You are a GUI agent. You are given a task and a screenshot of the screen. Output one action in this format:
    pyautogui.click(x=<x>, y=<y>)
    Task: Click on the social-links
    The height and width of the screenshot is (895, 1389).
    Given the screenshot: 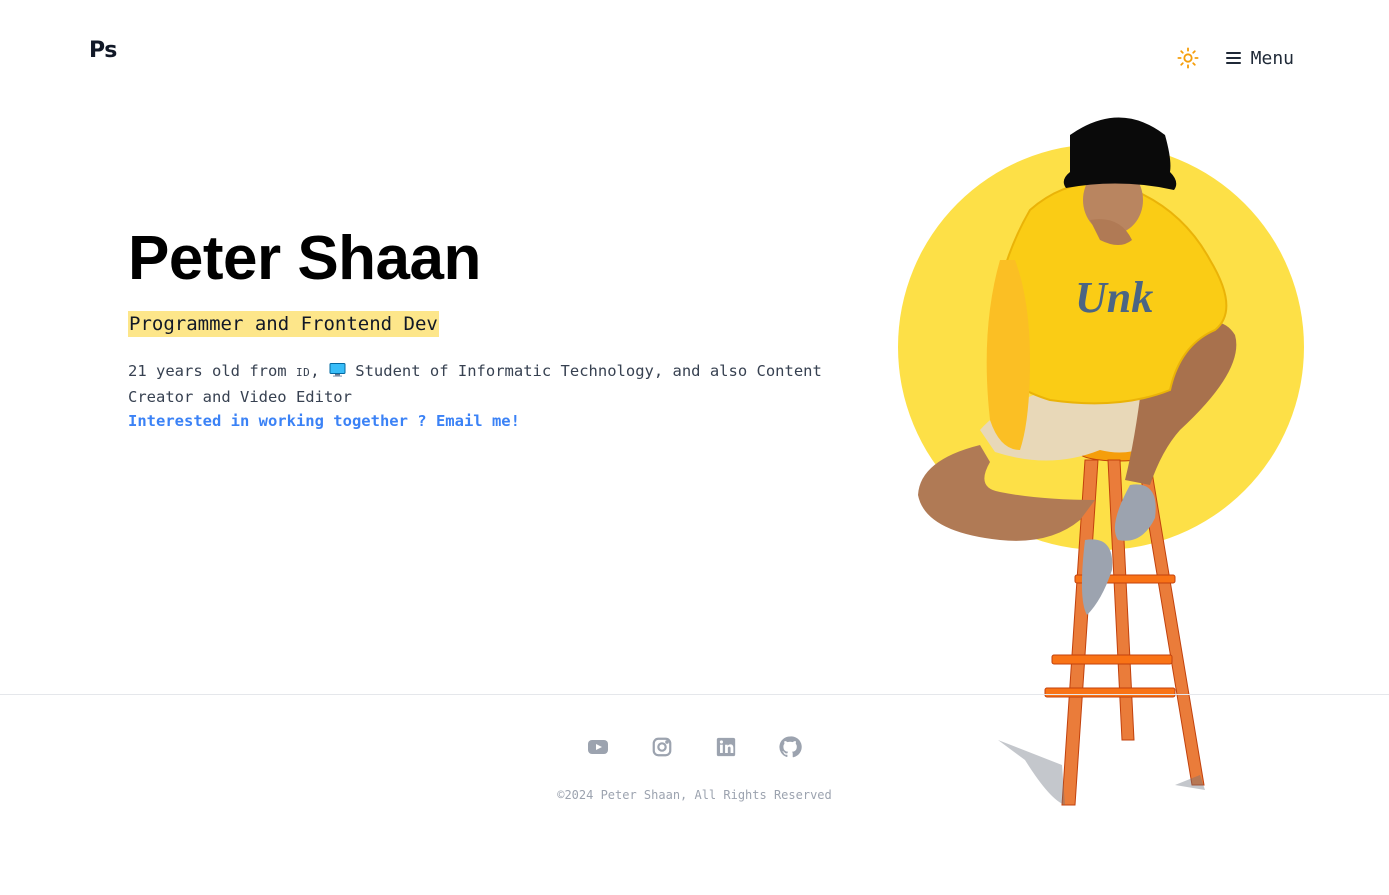 What is the action you would take?
    pyautogui.click(x=694, y=747)
    